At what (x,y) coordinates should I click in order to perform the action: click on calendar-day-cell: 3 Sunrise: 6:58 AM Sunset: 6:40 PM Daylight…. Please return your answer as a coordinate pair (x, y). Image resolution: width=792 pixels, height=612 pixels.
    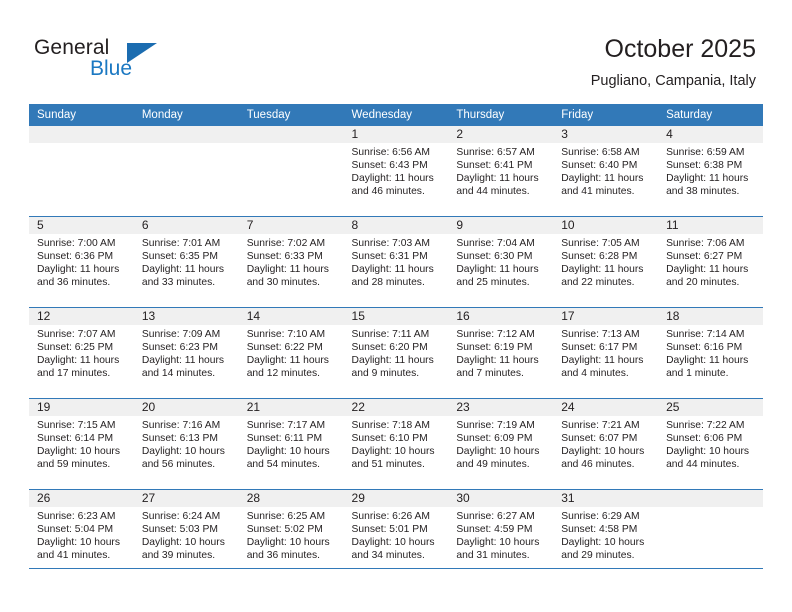
    Looking at the image, I should click on (606, 171).